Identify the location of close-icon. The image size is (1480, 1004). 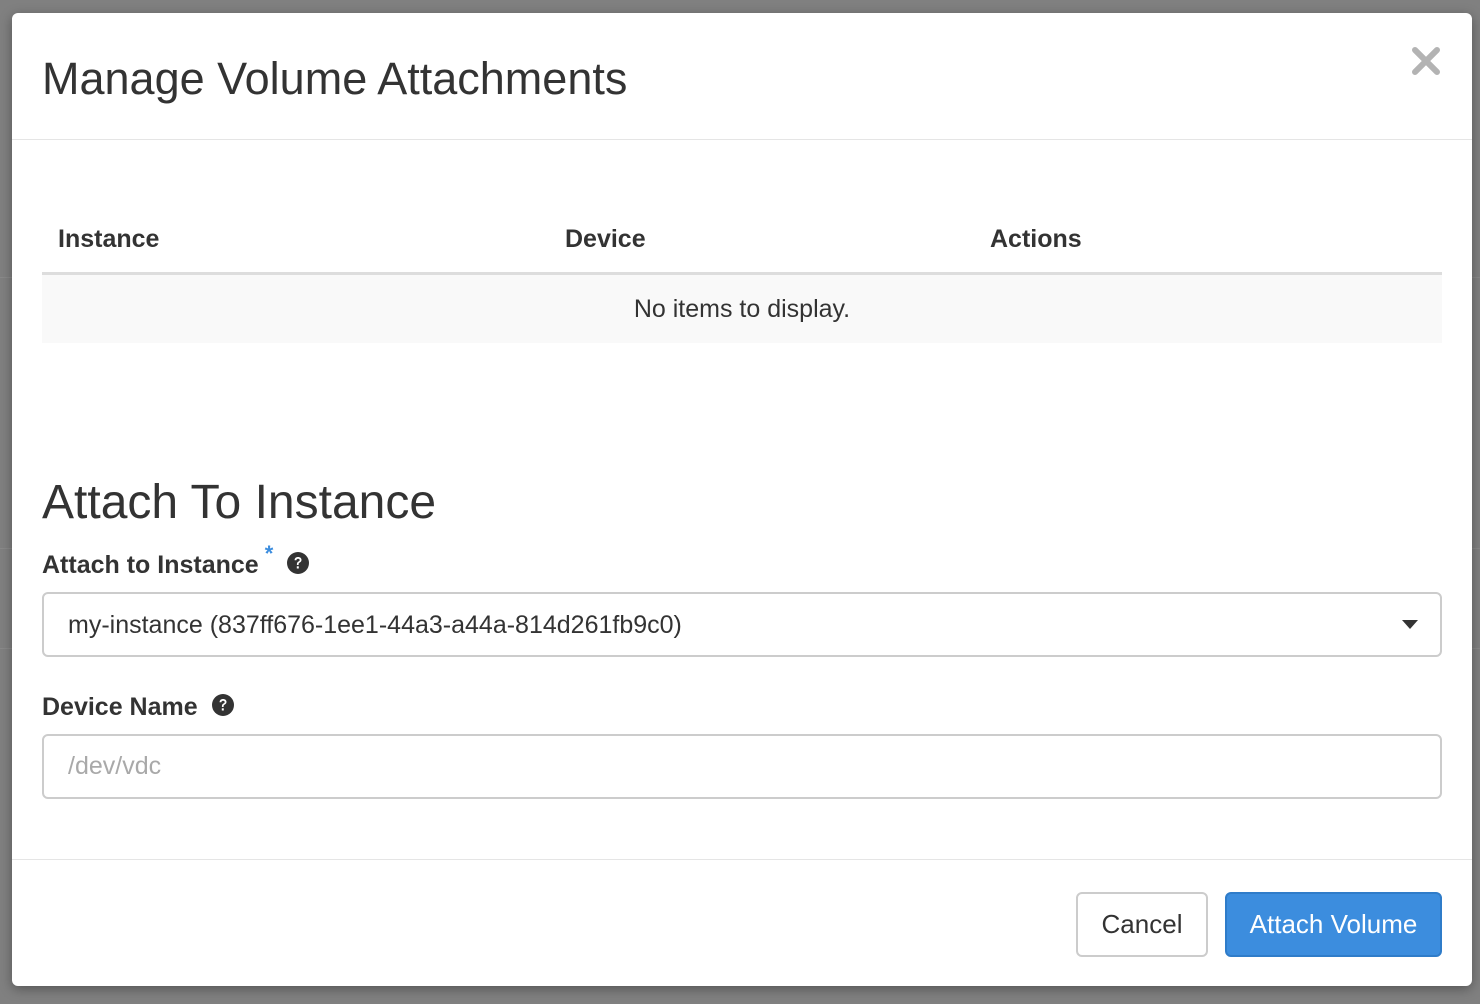
(1426, 61).